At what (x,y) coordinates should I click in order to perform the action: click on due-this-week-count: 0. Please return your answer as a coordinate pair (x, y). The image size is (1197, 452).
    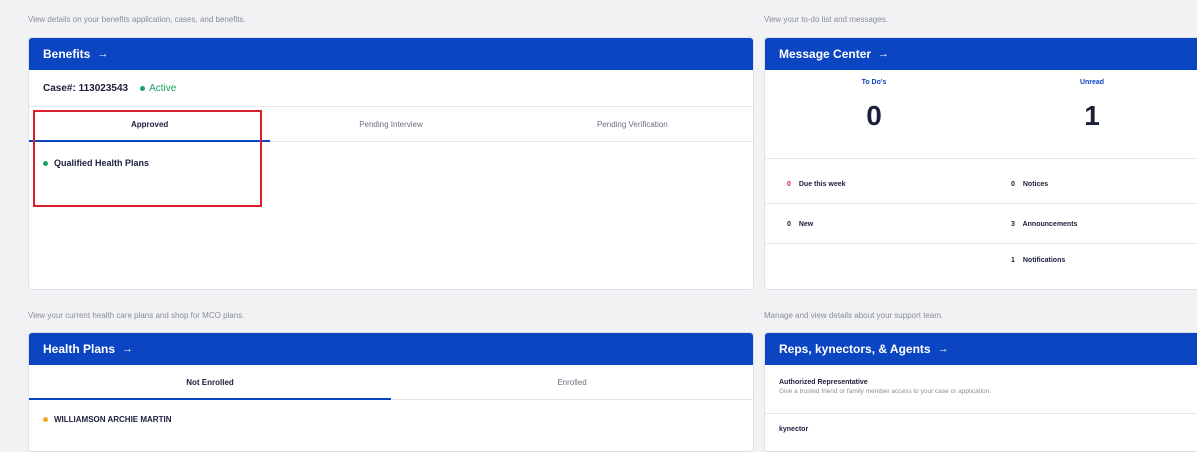
    Looking at the image, I should click on (789, 184).